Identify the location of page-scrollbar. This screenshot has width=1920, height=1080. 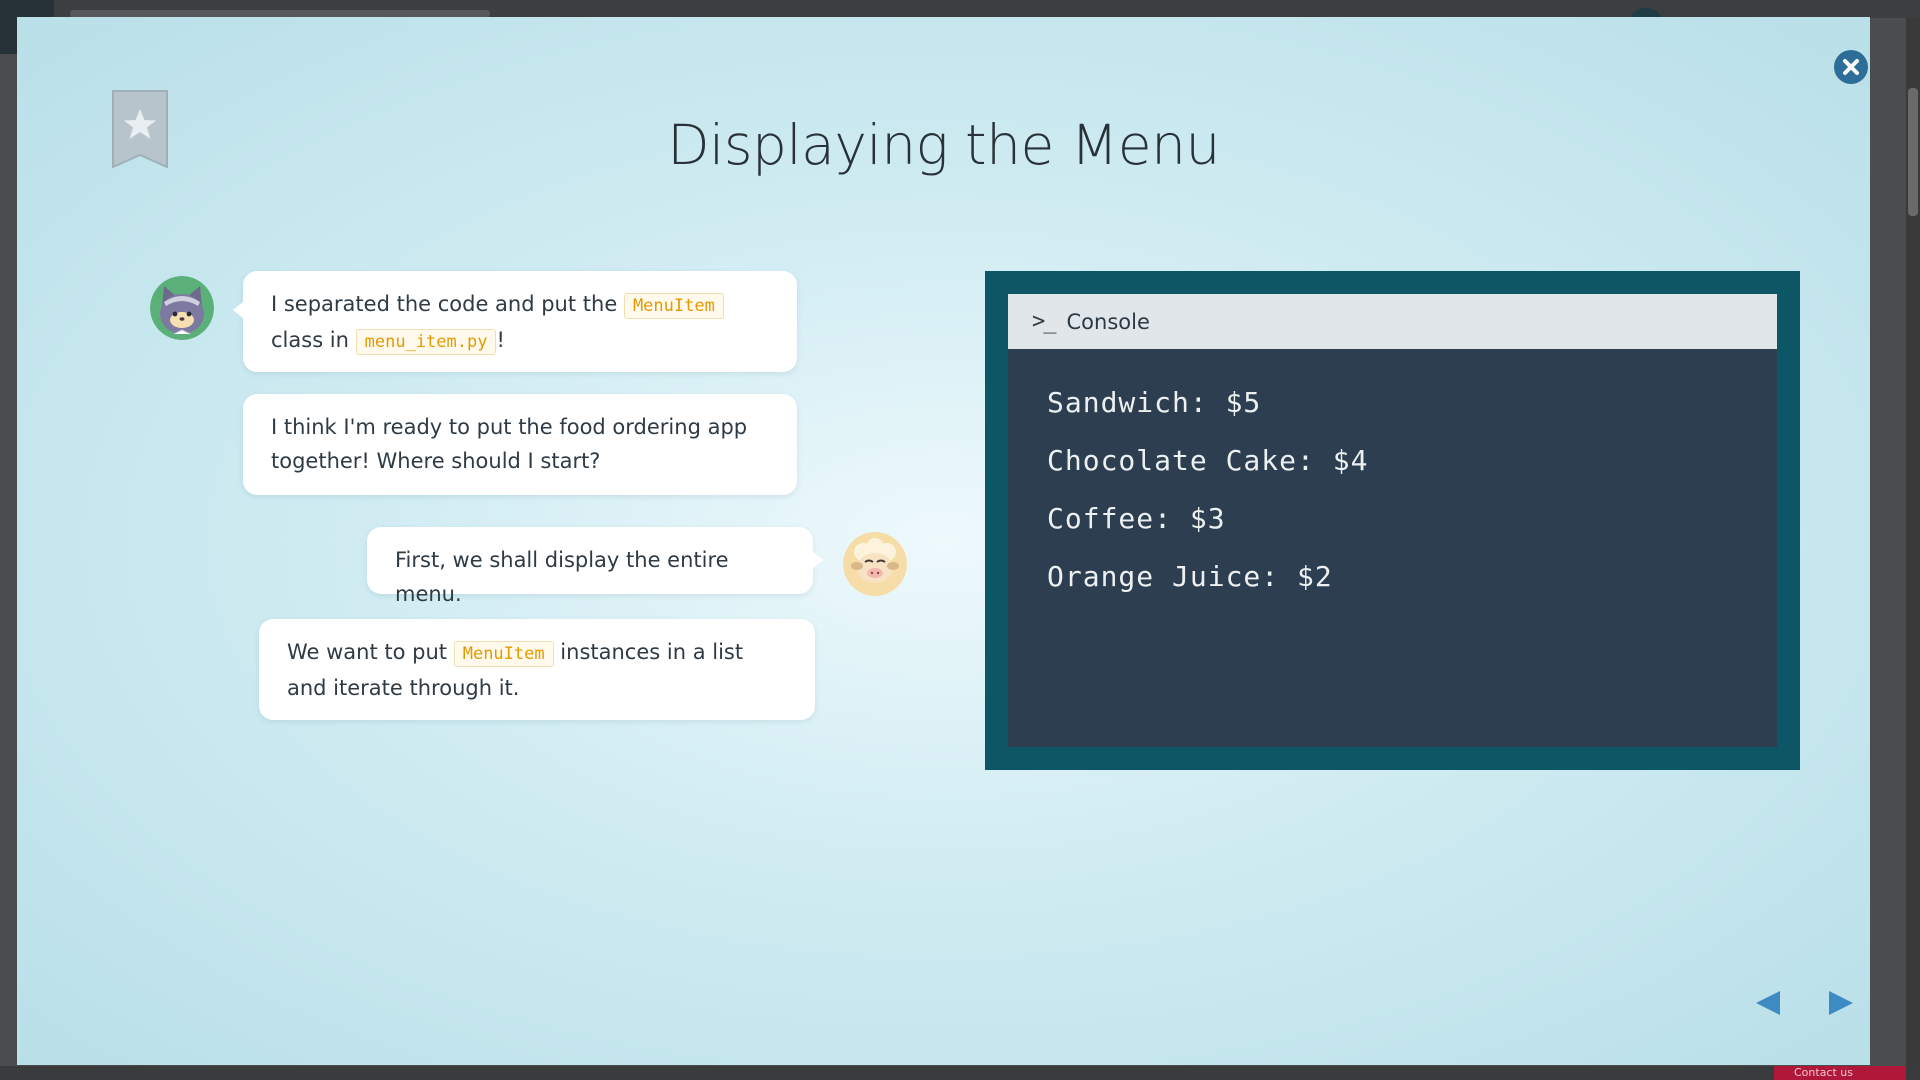
(1913, 549).